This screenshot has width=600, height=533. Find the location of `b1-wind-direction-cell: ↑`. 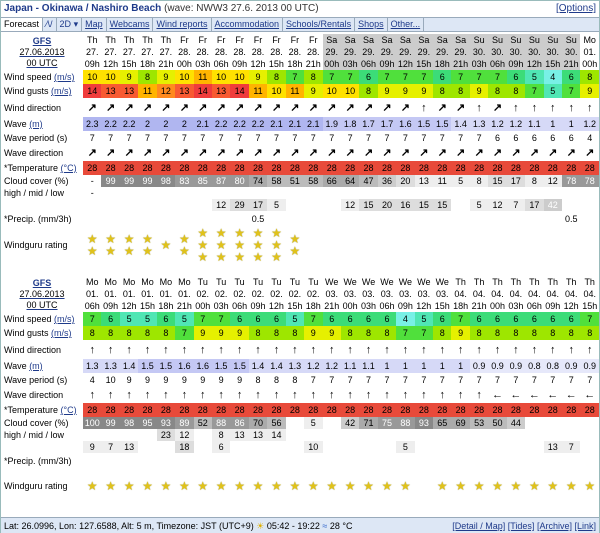

b1-wind-direction-cell: ↑ is located at coordinates (589, 107).